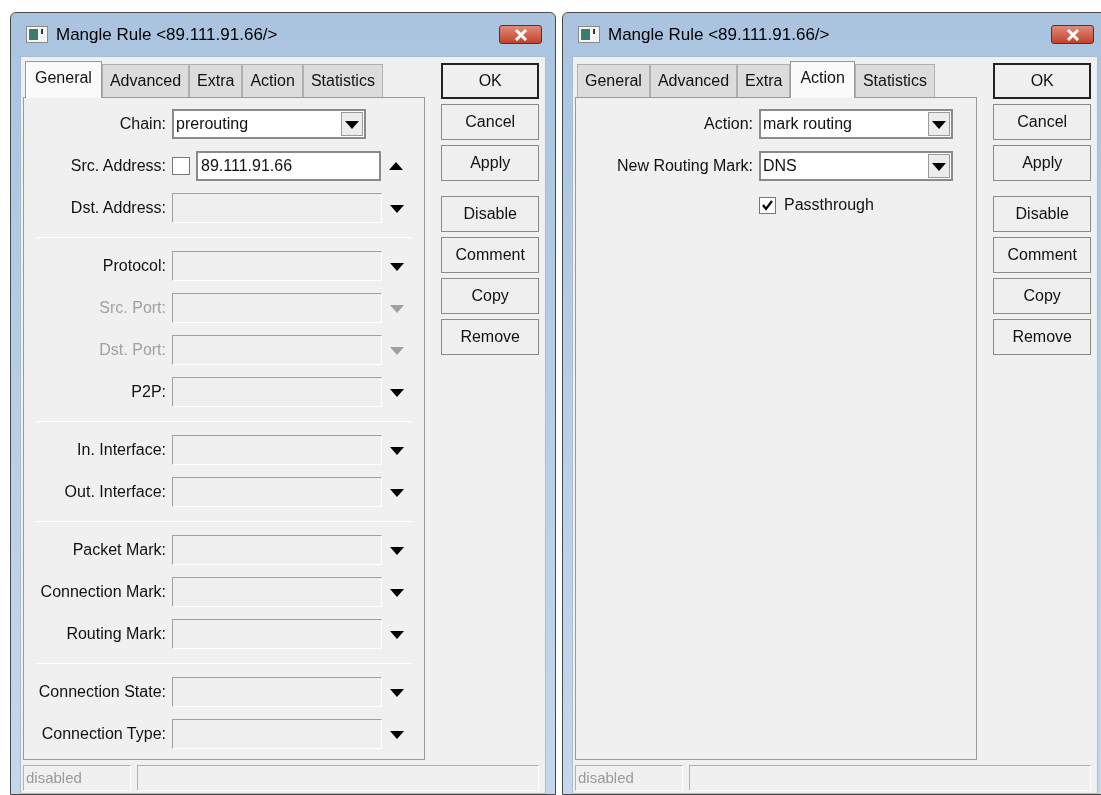 The image size is (1101, 795). I want to click on field-label: Dst. Port:, so click(132, 350).